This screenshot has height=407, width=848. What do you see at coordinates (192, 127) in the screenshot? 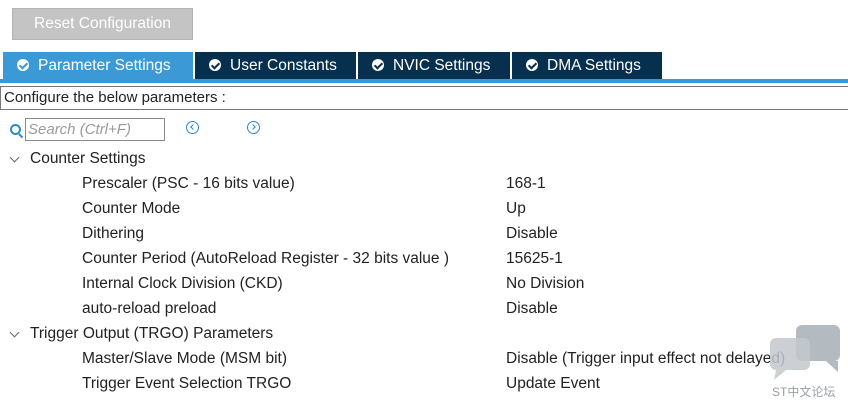
I see `previous-result-icon` at bounding box center [192, 127].